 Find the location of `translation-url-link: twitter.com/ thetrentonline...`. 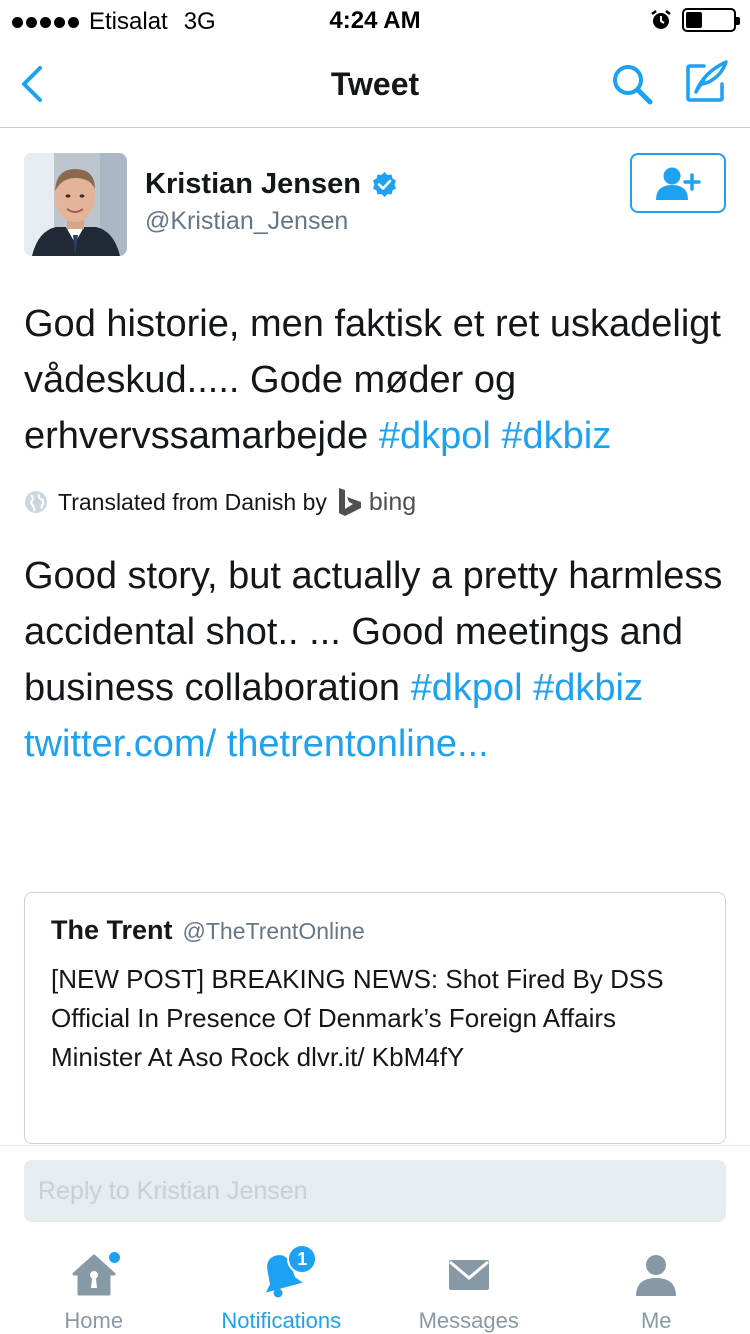

translation-url-link: twitter.com/ thetrentonline... is located at coordinates (256, 744).